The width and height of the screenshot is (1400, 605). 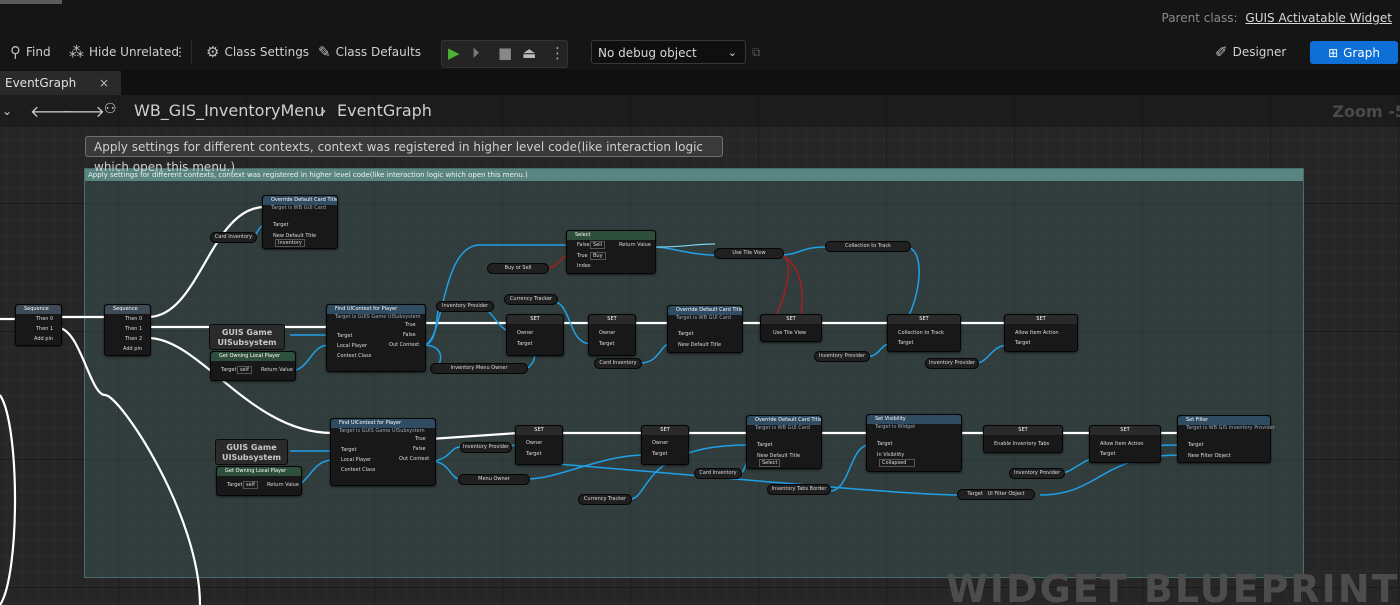 I want to click on debug-filter-icon: ⧉, so click(x=756, y=52).